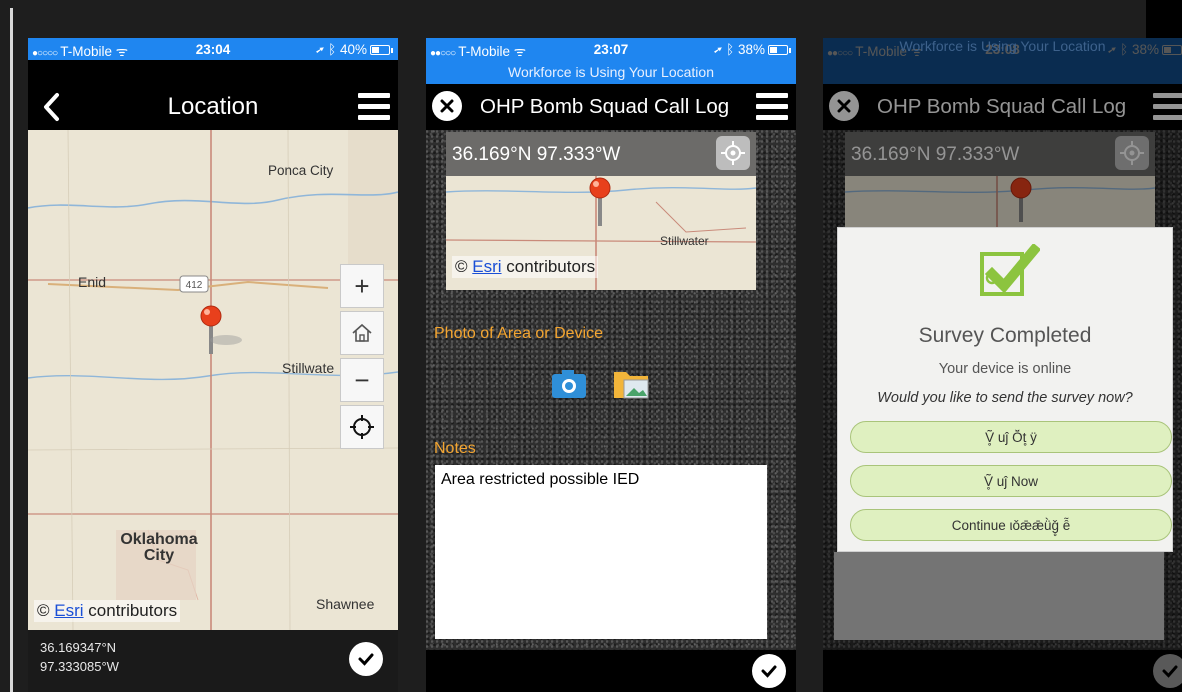  What do you see at coordinates (605, 106) in the screenshot?
I see `survey-title: OHP Bomb Squad Call Log` at bounding box center [605, 106].